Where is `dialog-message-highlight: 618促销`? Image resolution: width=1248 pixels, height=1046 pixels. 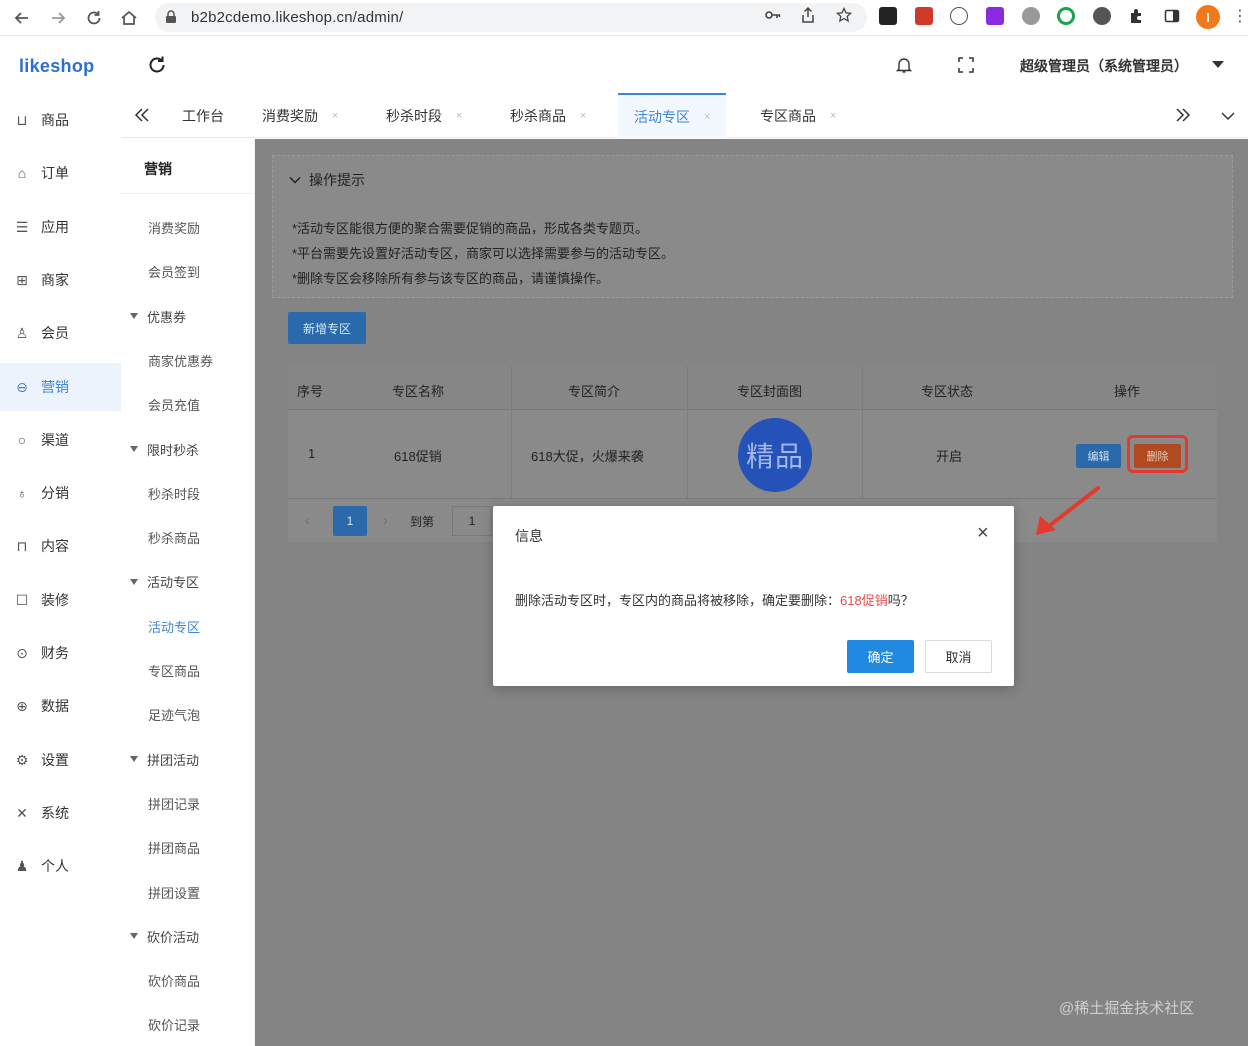
dialog-message-highlight: 618促销 is located at coordinates (864, 600).